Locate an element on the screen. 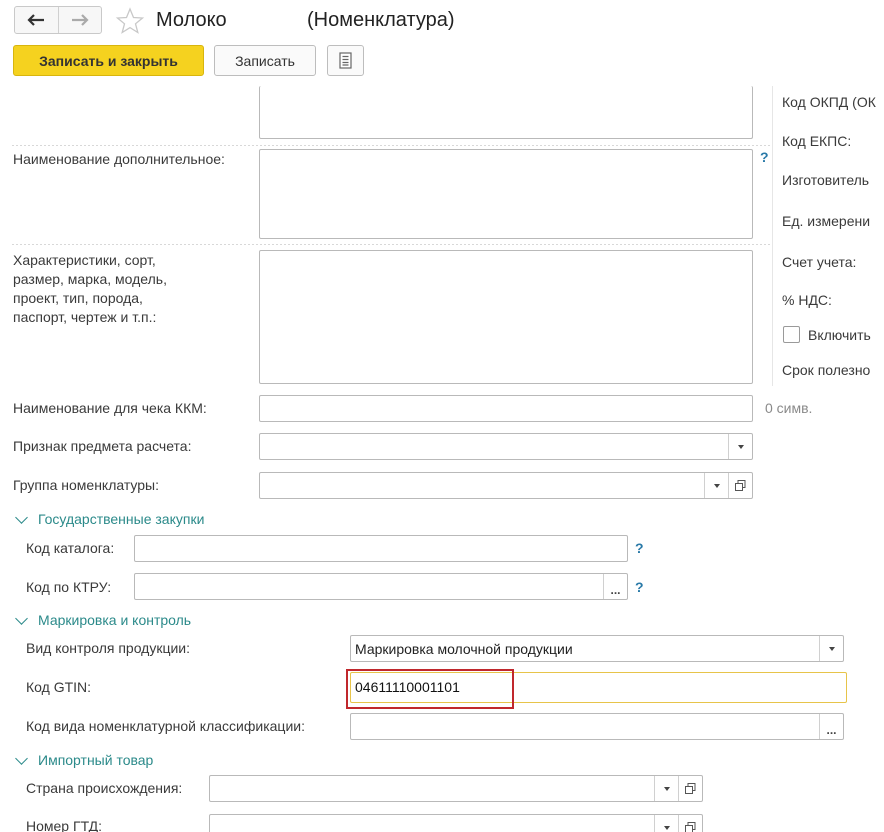 The width and height of the screenshot is (884, 832). receipt-name-counter: 0 симв. is located at coordinates (789, 408).